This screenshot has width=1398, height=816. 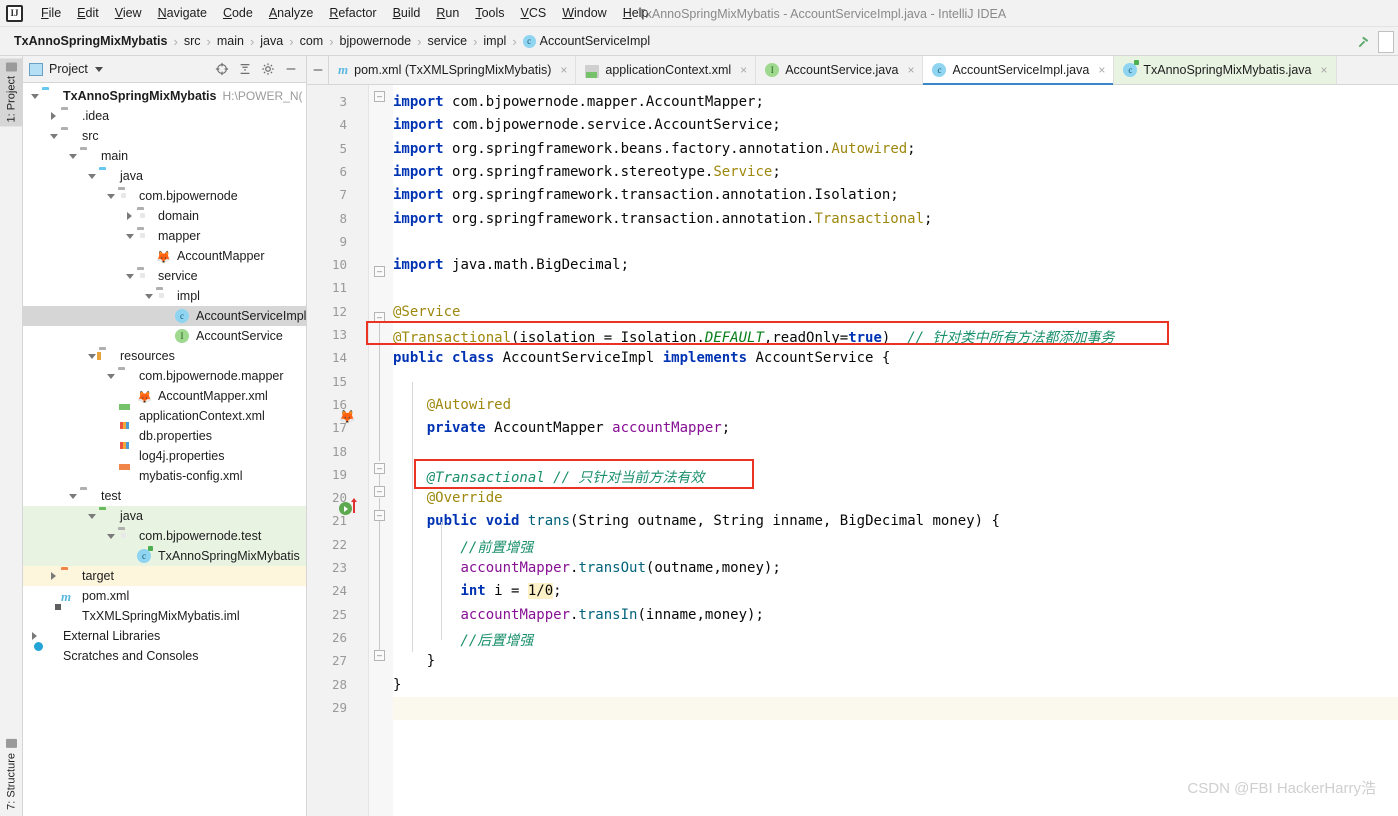 I want to click on tree-node: com.bjpowernode.mapper, so click(x=164, y=376).